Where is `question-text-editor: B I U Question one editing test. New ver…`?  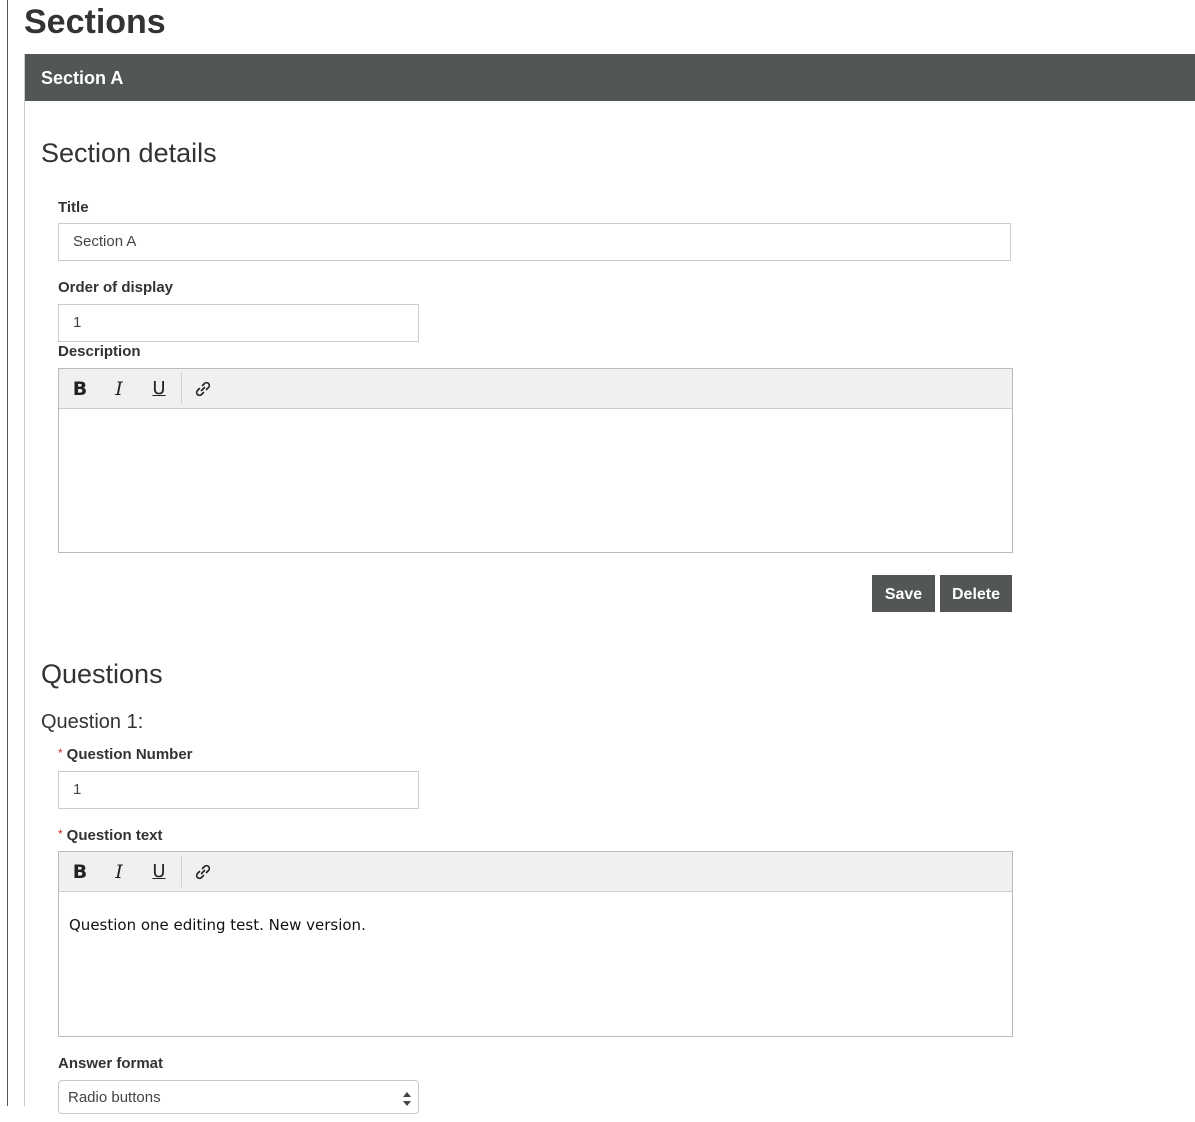
question-text-editor: B I U Question one editing test. New ver… is located at coordinates (535, 944).